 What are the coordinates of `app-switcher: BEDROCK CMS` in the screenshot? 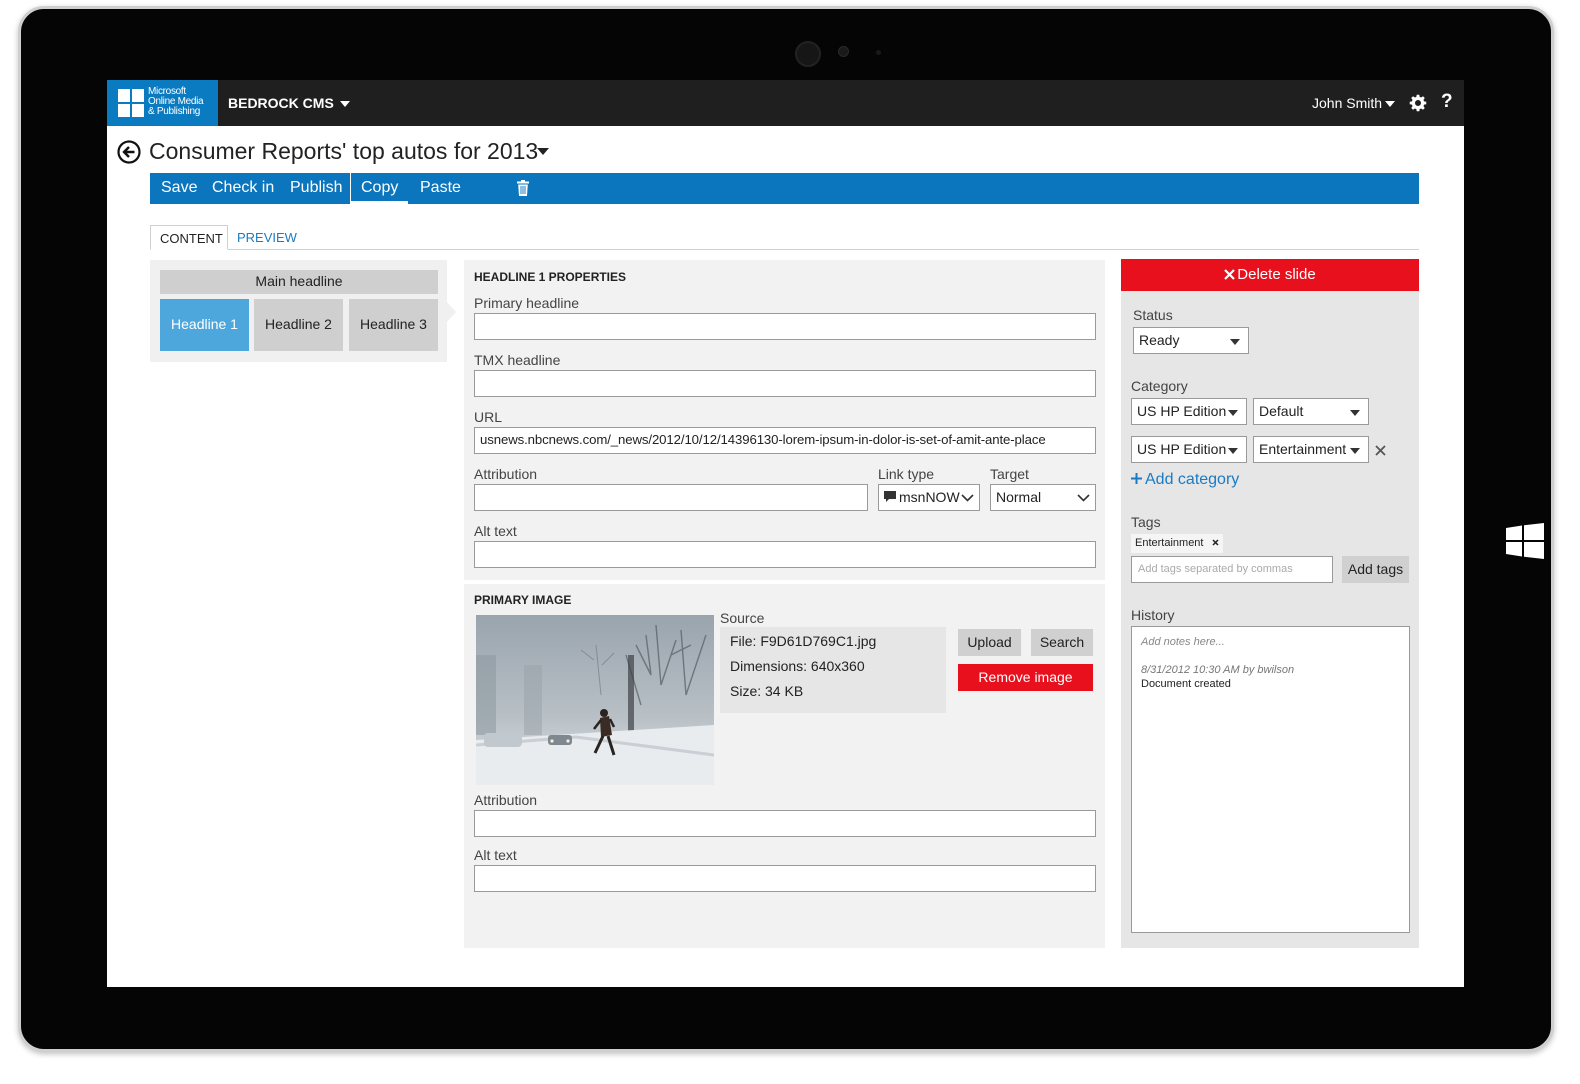 It's located at (289, 103).